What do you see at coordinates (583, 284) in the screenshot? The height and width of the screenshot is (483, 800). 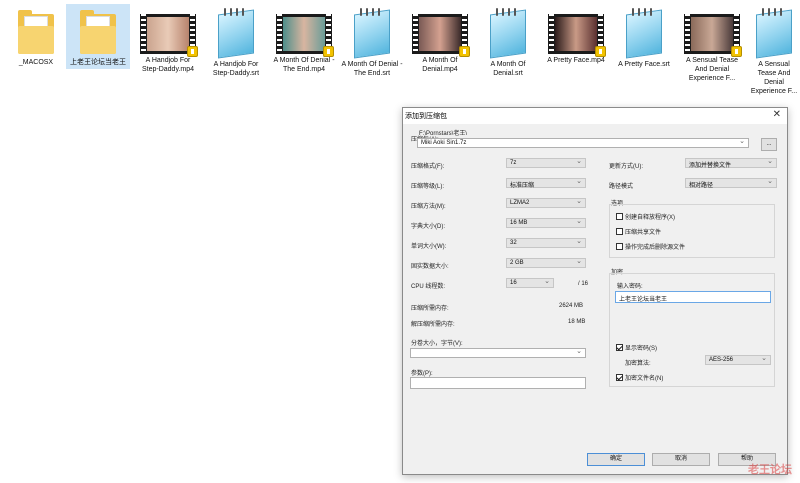 I see `threads-max: / 16` at bounding box center [583, 284].